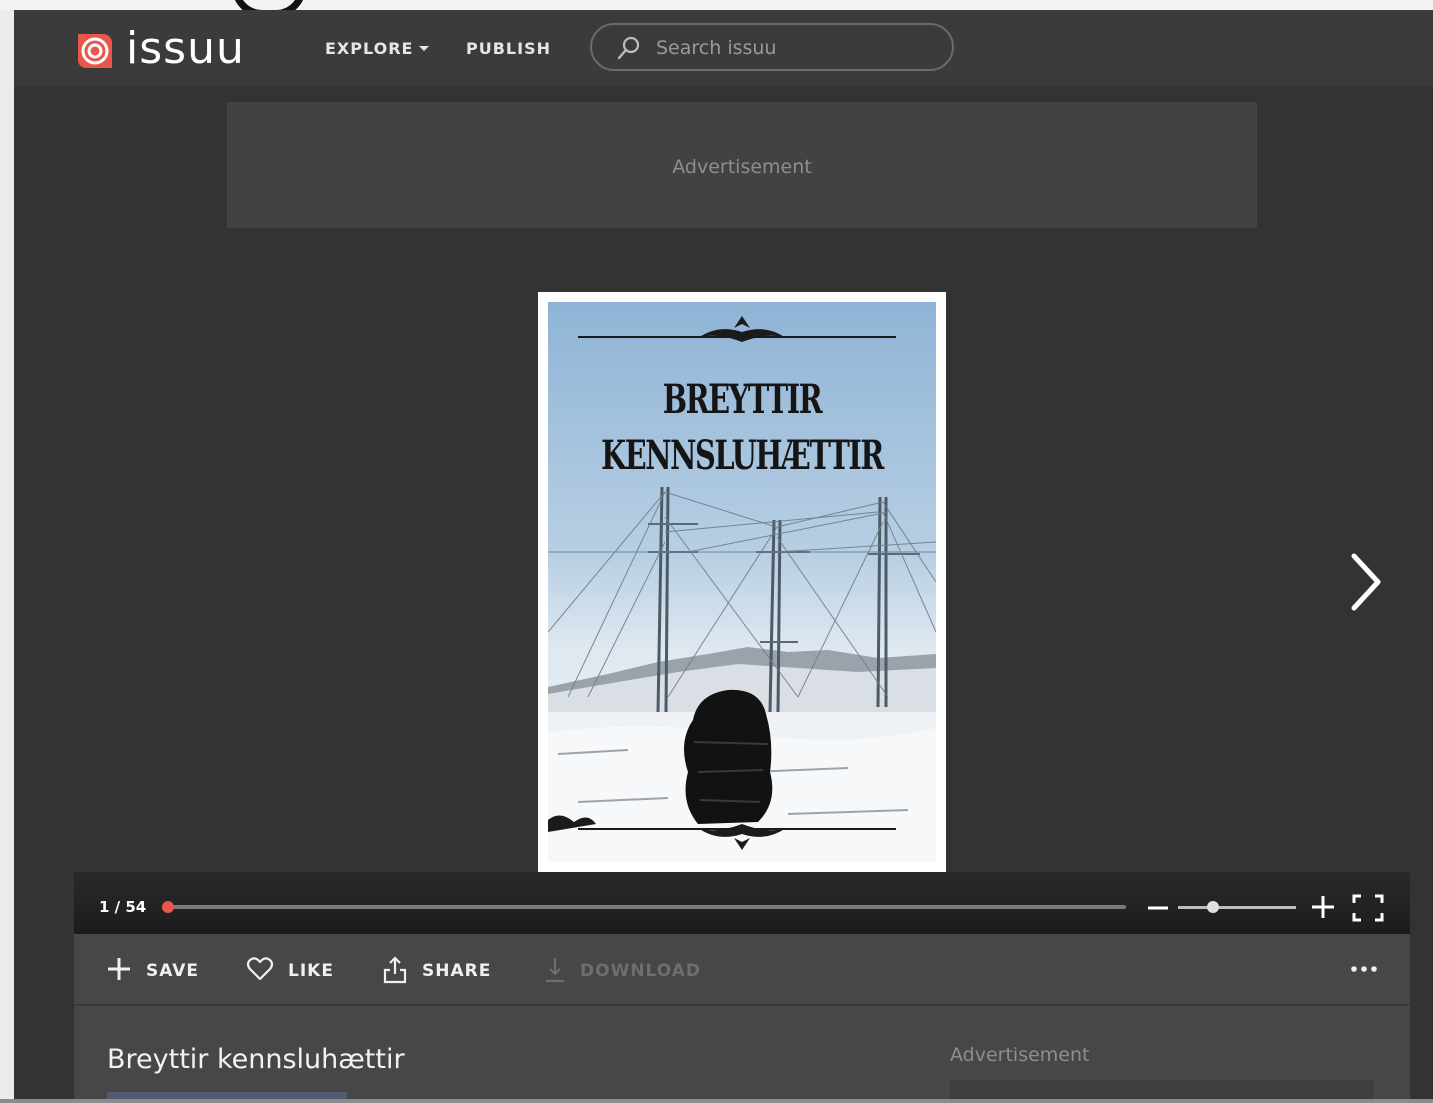  Describe the element at coordinates (457, 971) in the screenshot. I see `share-label: SHARE` at that location.